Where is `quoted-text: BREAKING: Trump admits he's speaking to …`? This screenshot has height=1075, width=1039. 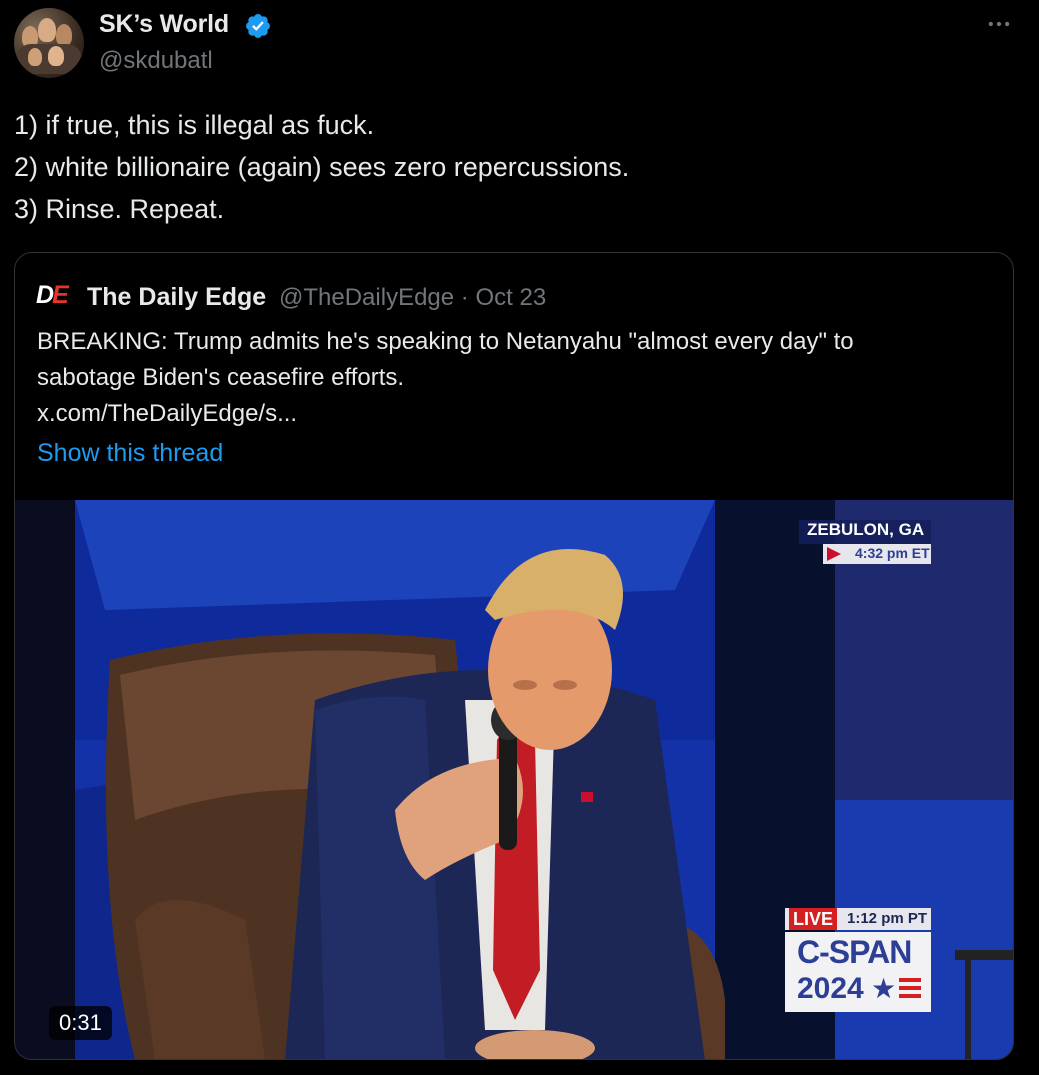 quoted-text: BREAKING: Trump admits he's speaking to … is located at coordinates (517, 378).